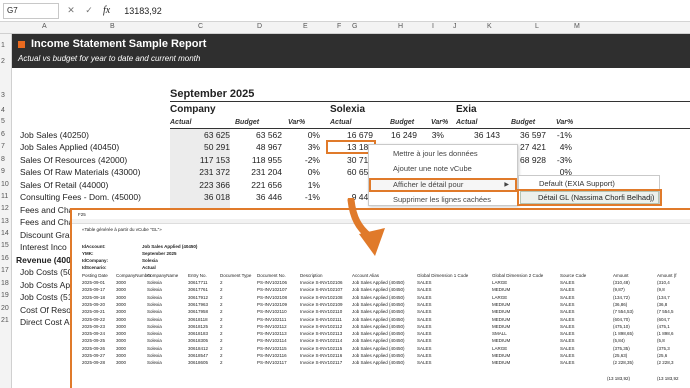 The width and height of the screenshot is (690, 388). What do you see at coordinates (94, 363) in the screenshot?
I see `detail-cell: 2025-09-28` at bounding box center [94, 363].